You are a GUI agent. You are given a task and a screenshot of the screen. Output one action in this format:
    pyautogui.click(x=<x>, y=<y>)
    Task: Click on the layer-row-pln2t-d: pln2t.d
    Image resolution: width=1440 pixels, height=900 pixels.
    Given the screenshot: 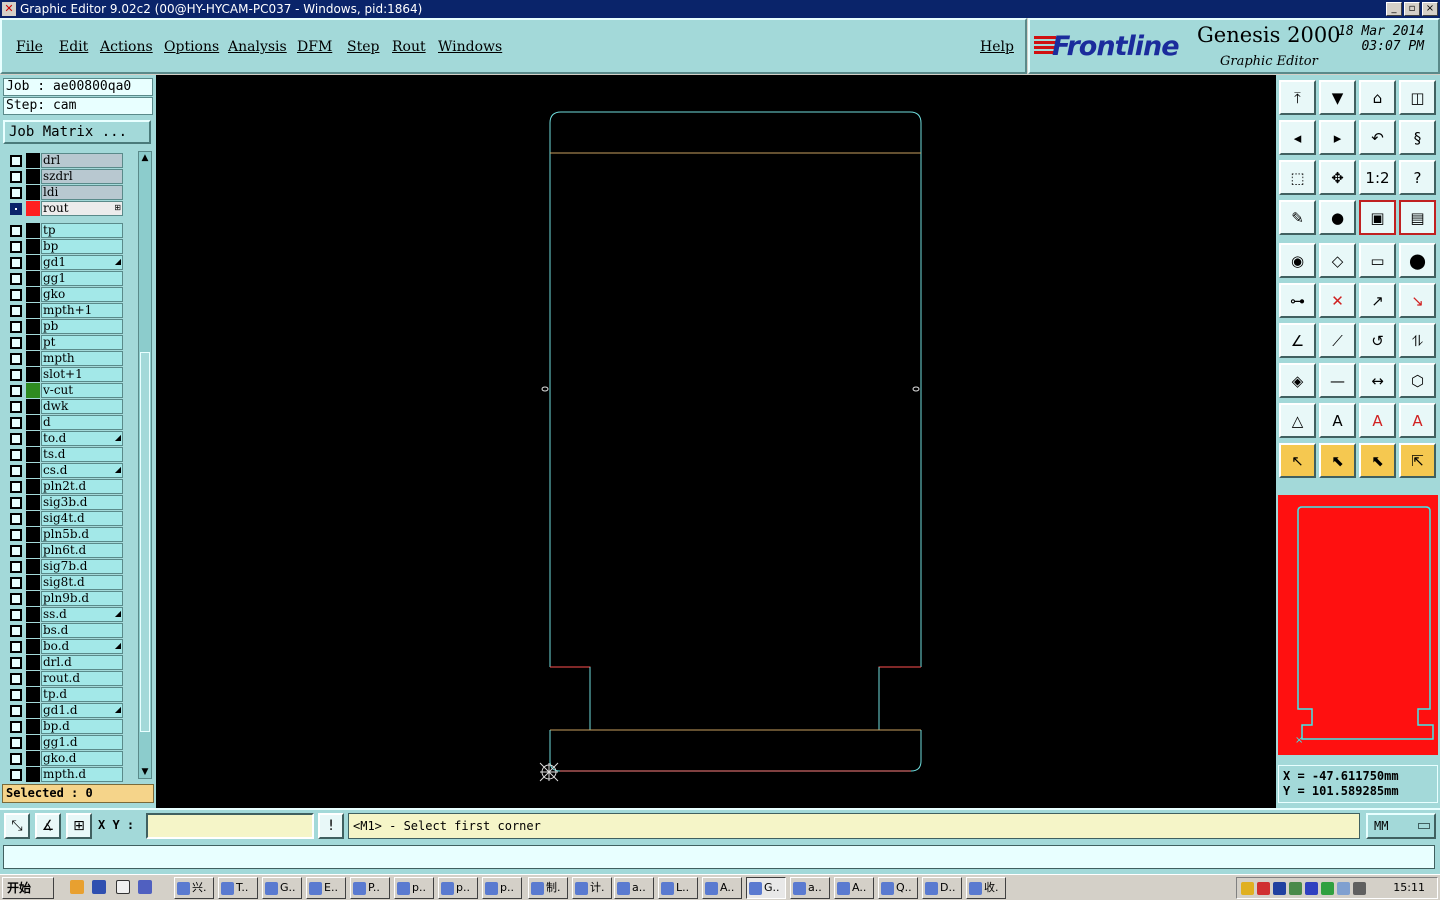 What is the action you would take?
    pyautogui.click(x=67, y=486)
    